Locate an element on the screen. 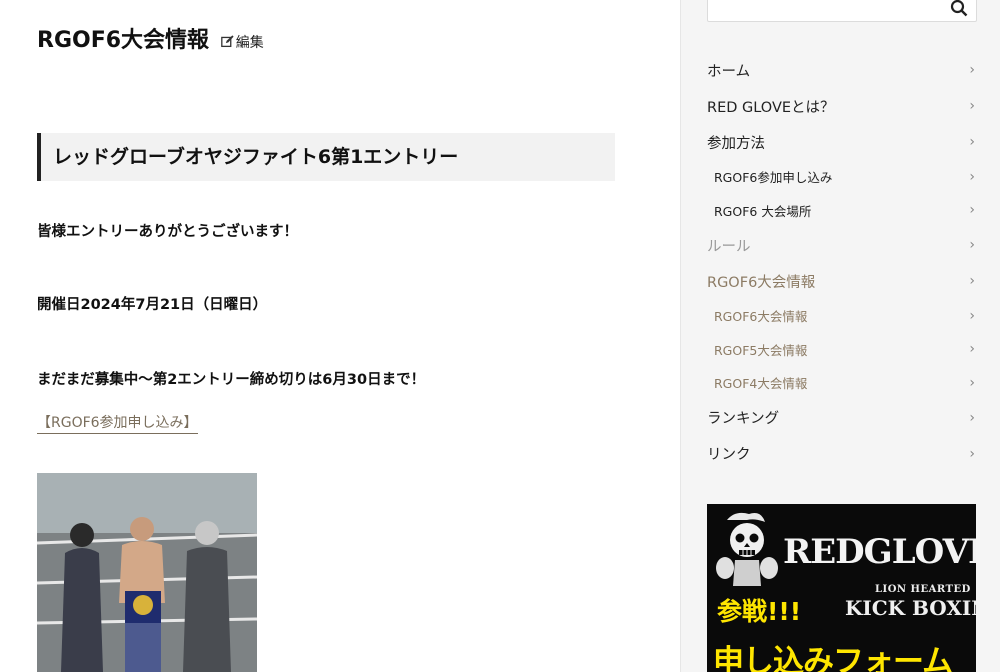 The image size is (1000, 672). edit-label: 編集 is located at coordinates (249, 43).